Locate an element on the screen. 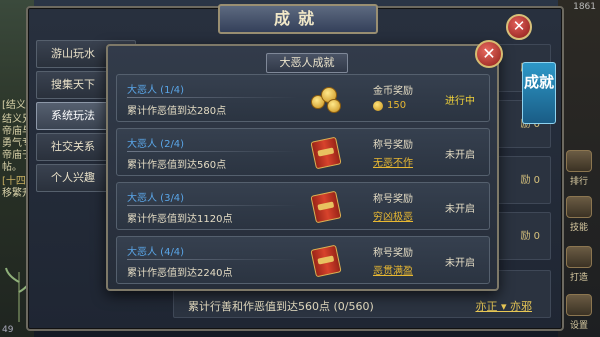 The image size is (600, 337). forge-label: 打造 is located at coordinates (578, 278).